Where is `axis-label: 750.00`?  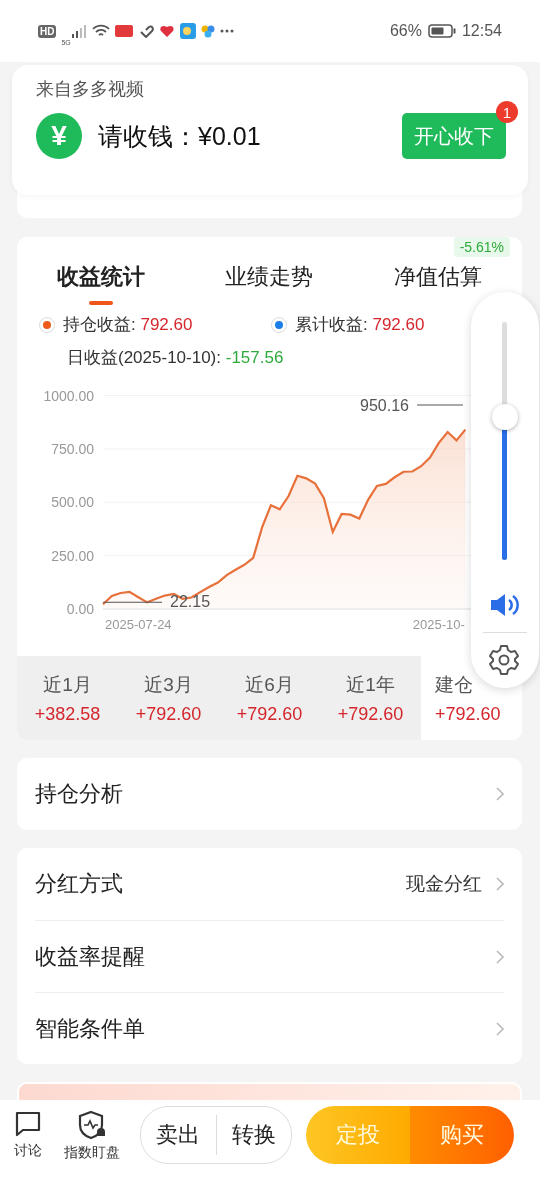 axis-label: 750.00 is located at coordinates (72, 448).